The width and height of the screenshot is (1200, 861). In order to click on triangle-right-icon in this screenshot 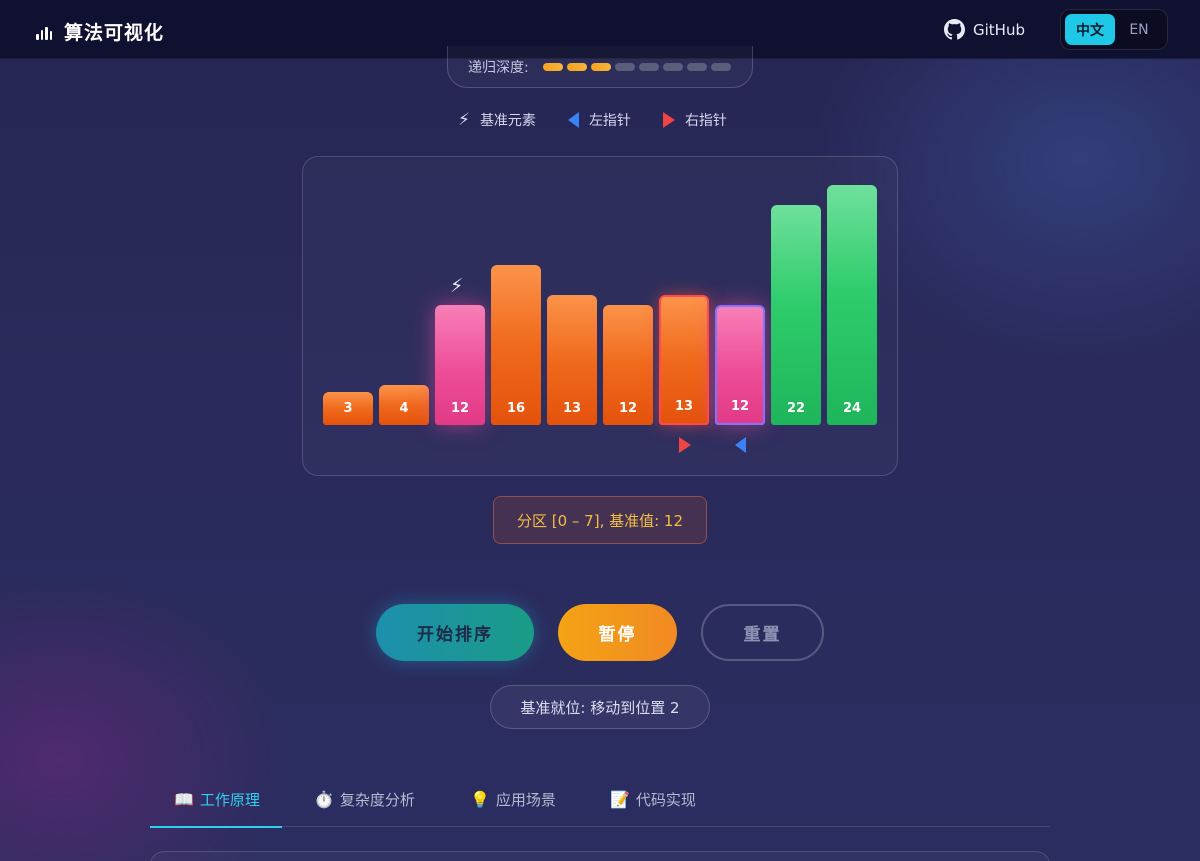, I will do `click(668, 120)`.